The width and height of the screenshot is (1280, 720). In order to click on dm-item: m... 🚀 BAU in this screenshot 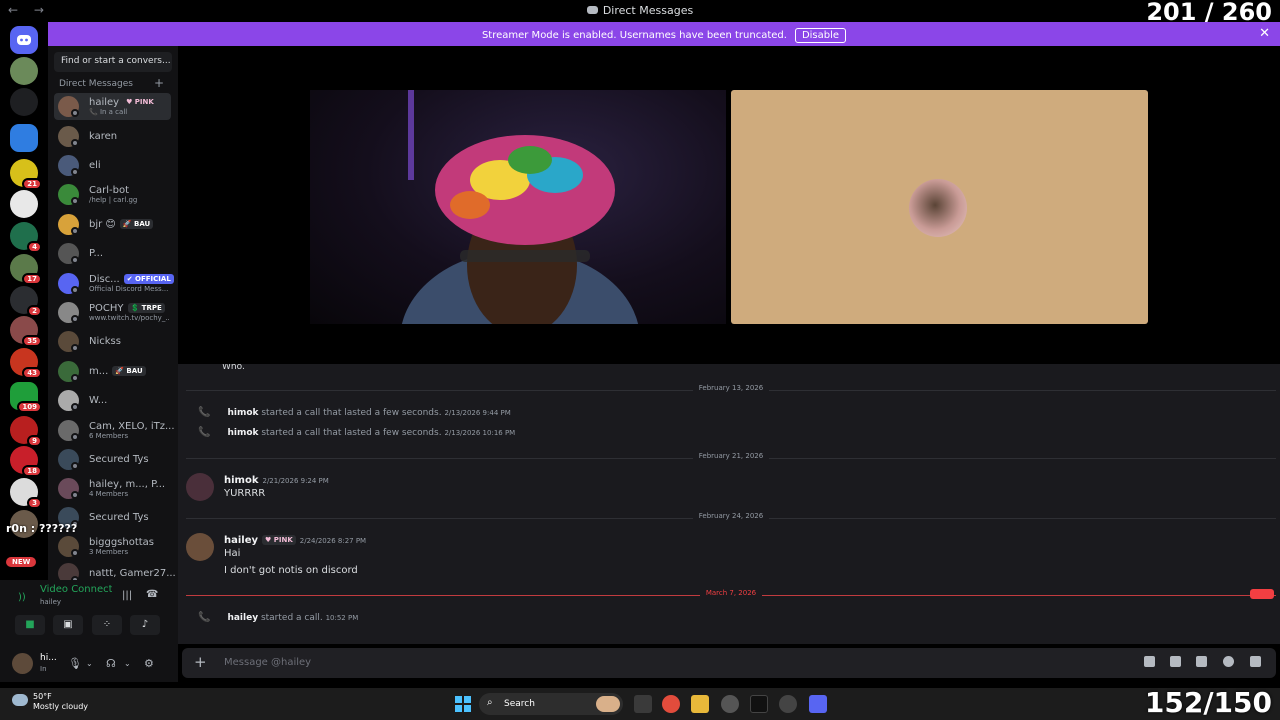, I will do `click(112, 371)`.